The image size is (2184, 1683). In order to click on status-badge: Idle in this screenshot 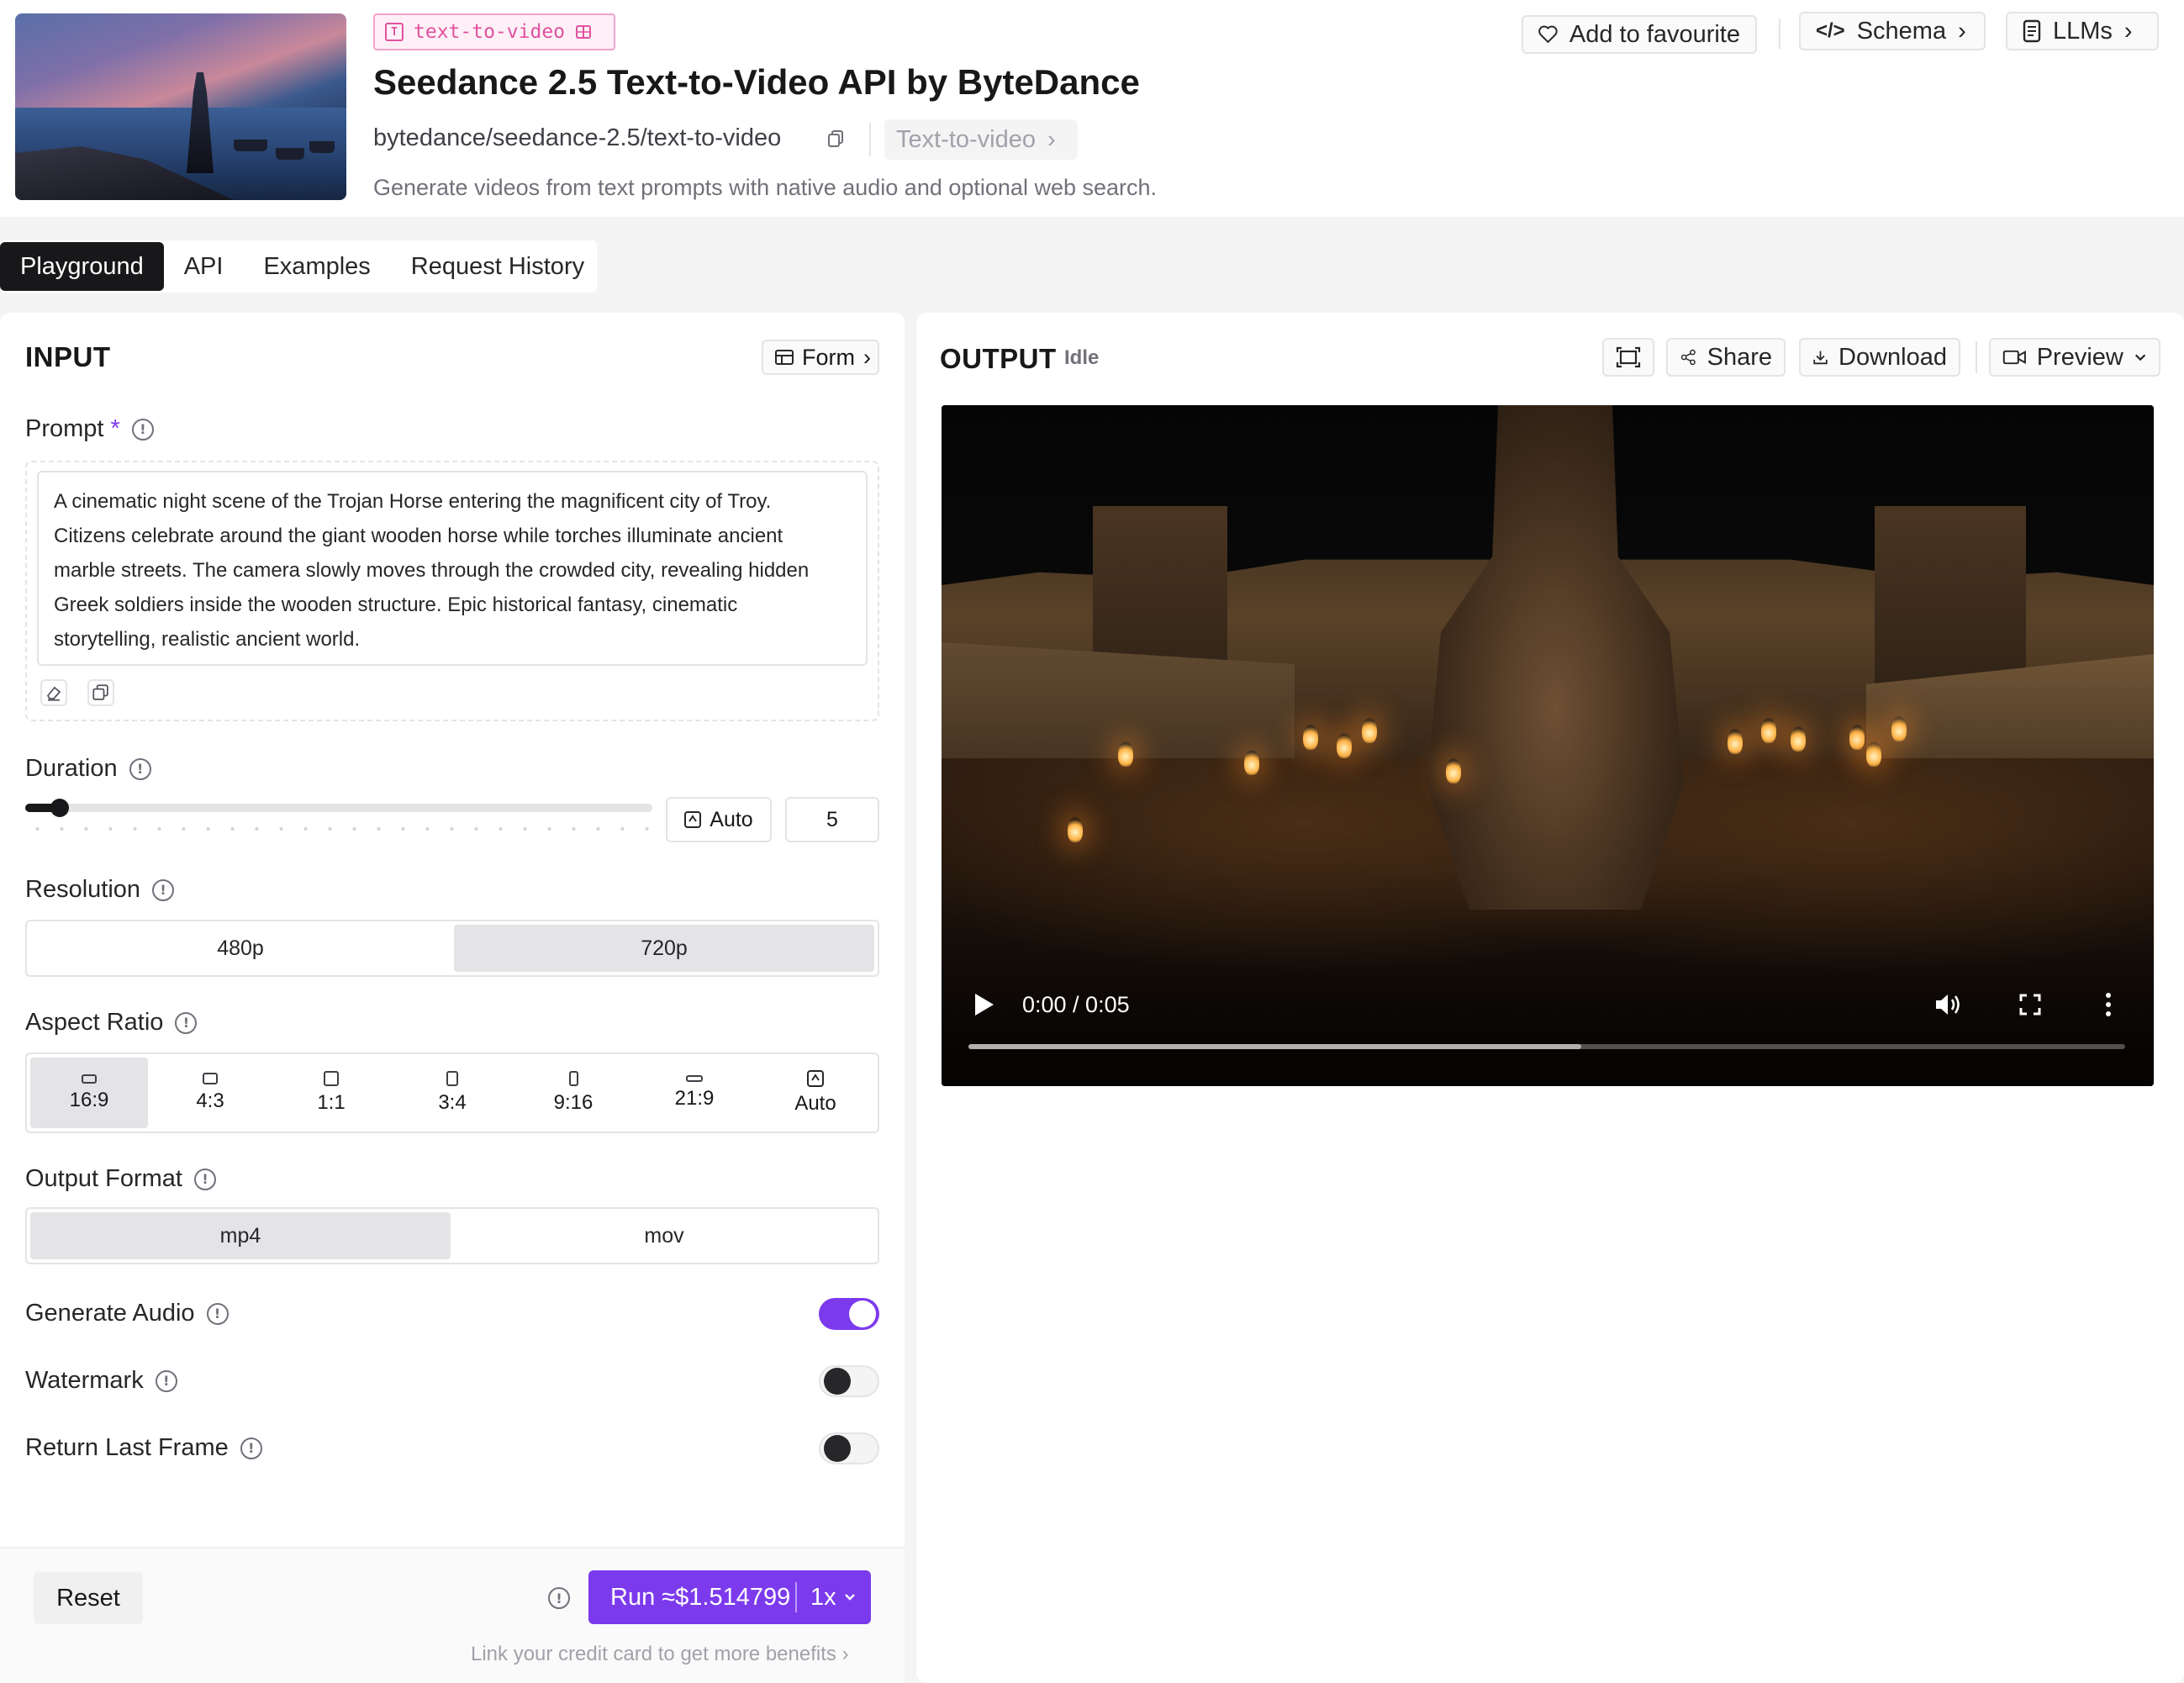, I will do `click(1082, 357)`.